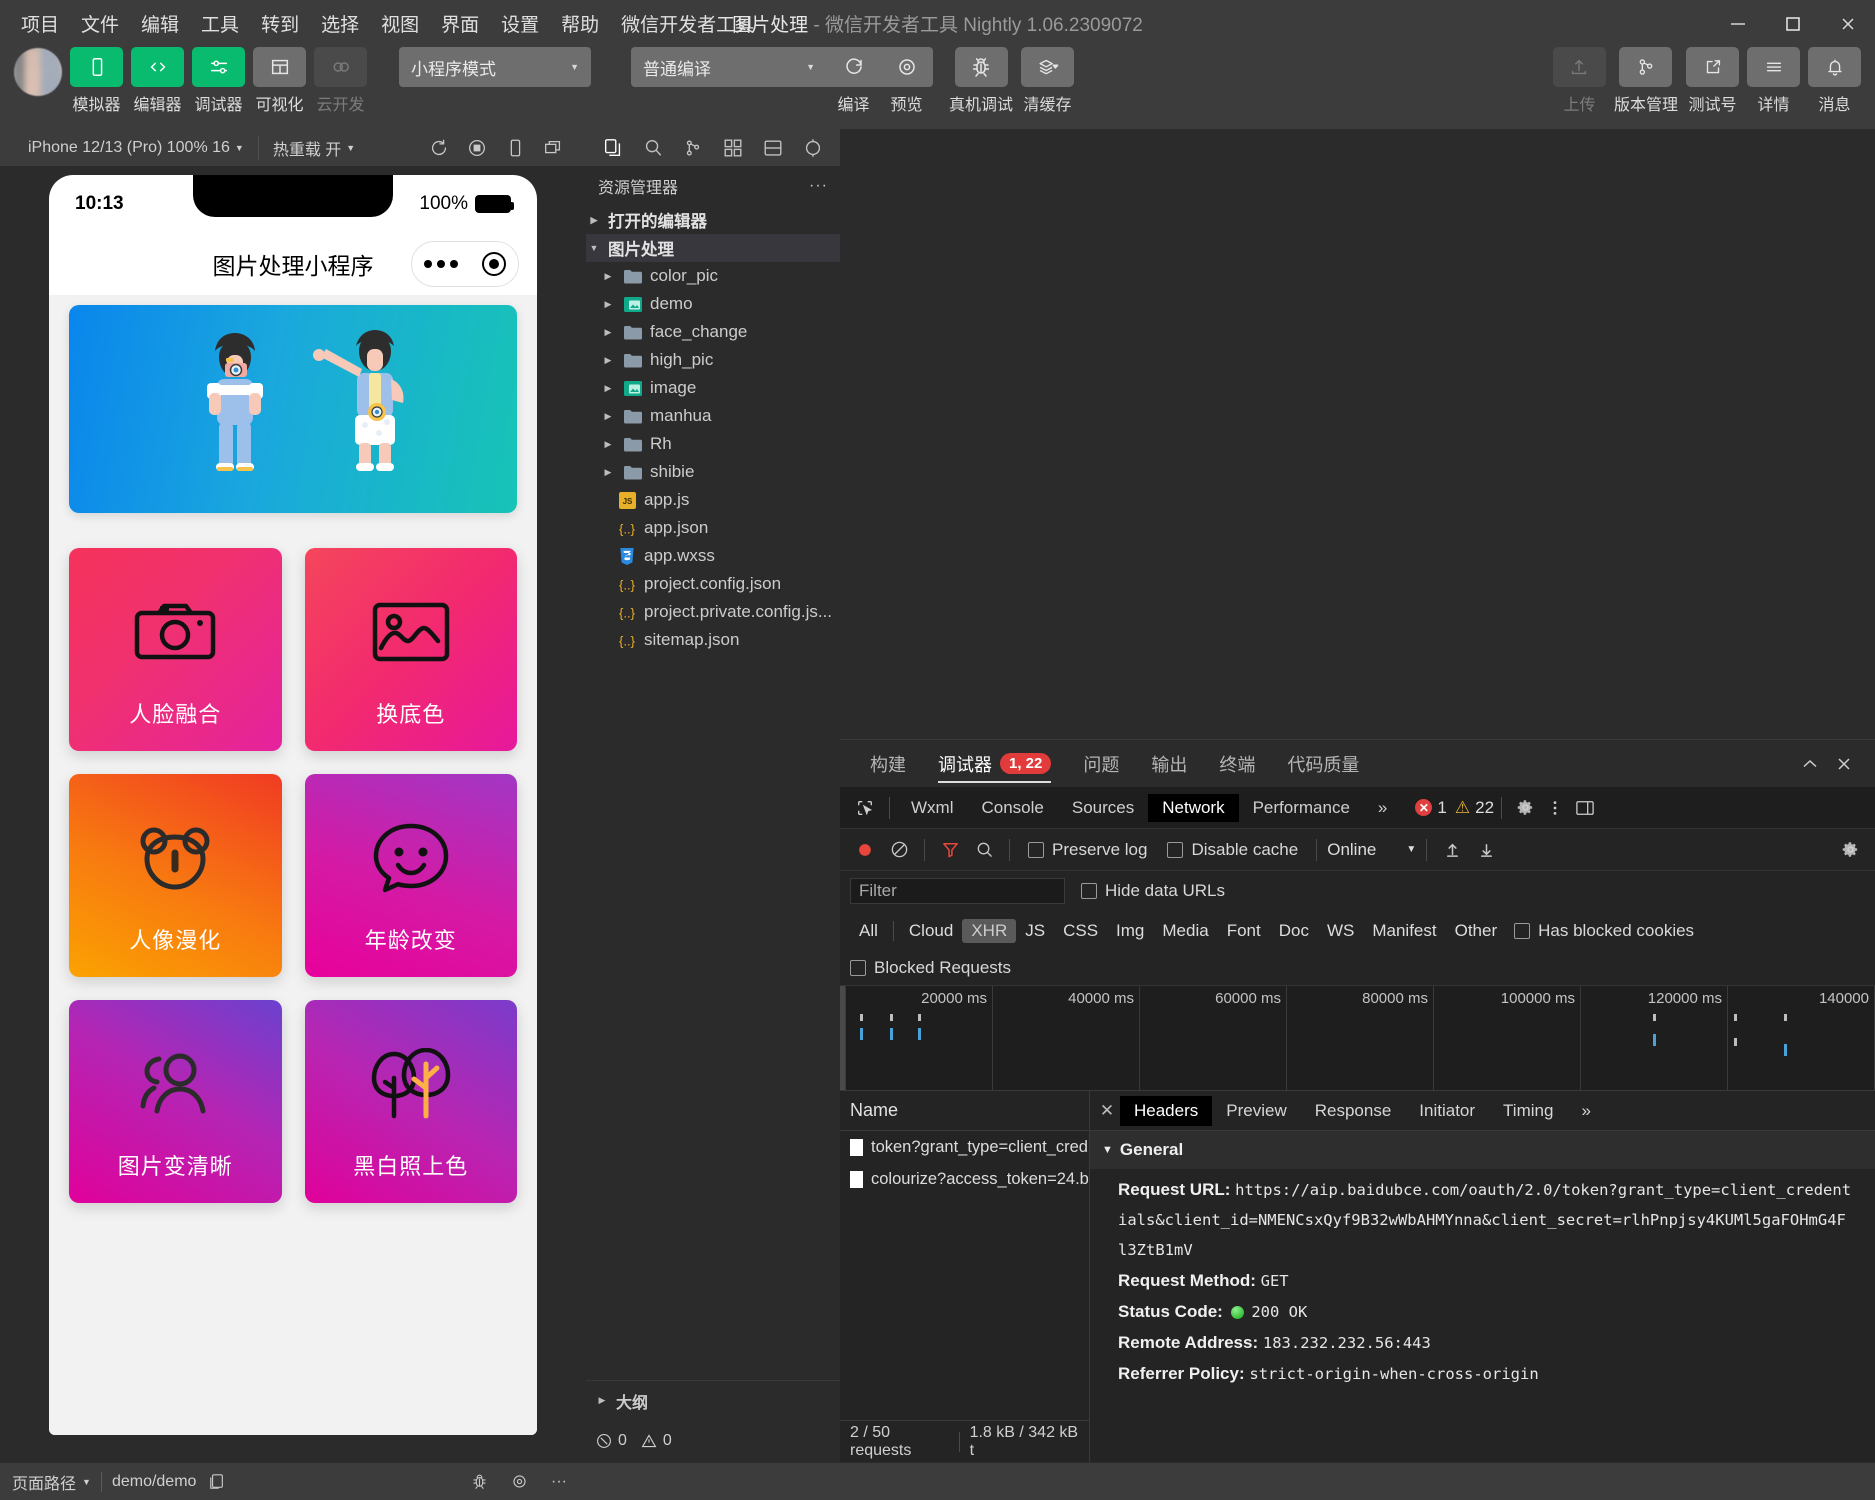 The height and width of the screenshot is (1500, 1875). Describe the element at coordinates (175, 649) in the screenshot. I see `feature-card-face-fusion: 人脸融合` at that location.